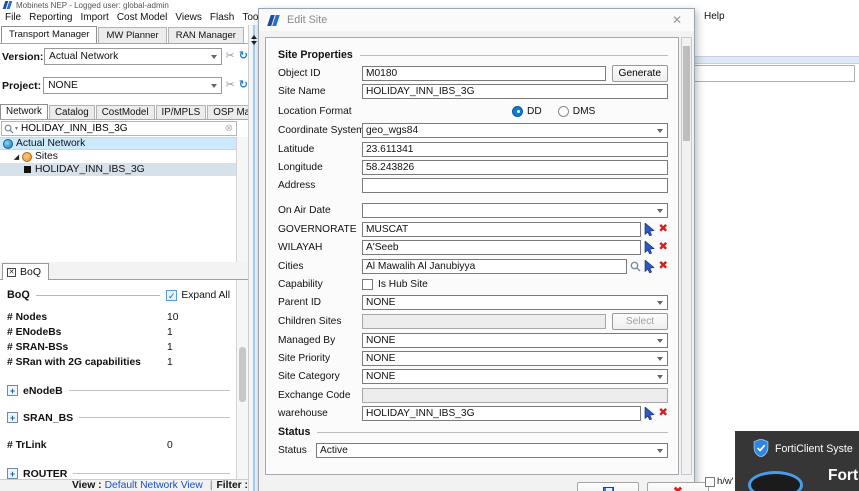 This screenshot has width=859, height=491. Describe the element at coordinates (229, 128) in the screenshot. I see `clear-search-icon: ⊗` at that location.